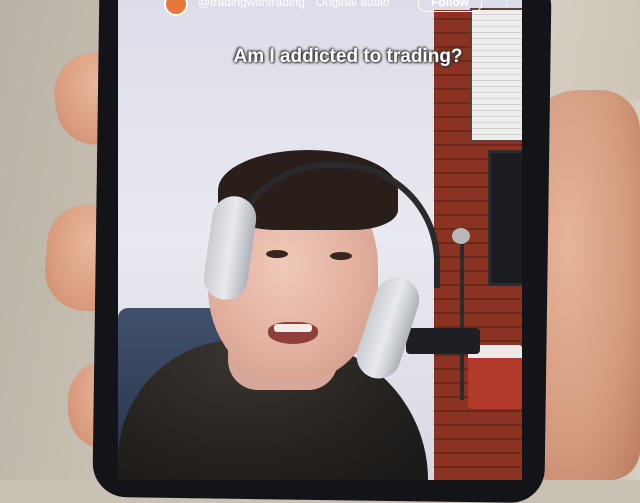 This screenshot has height=503, width=640. What do you see at coordinates (461, 236) in the screenshot?
I see `lamp-head` at bounding box center [461, 236].